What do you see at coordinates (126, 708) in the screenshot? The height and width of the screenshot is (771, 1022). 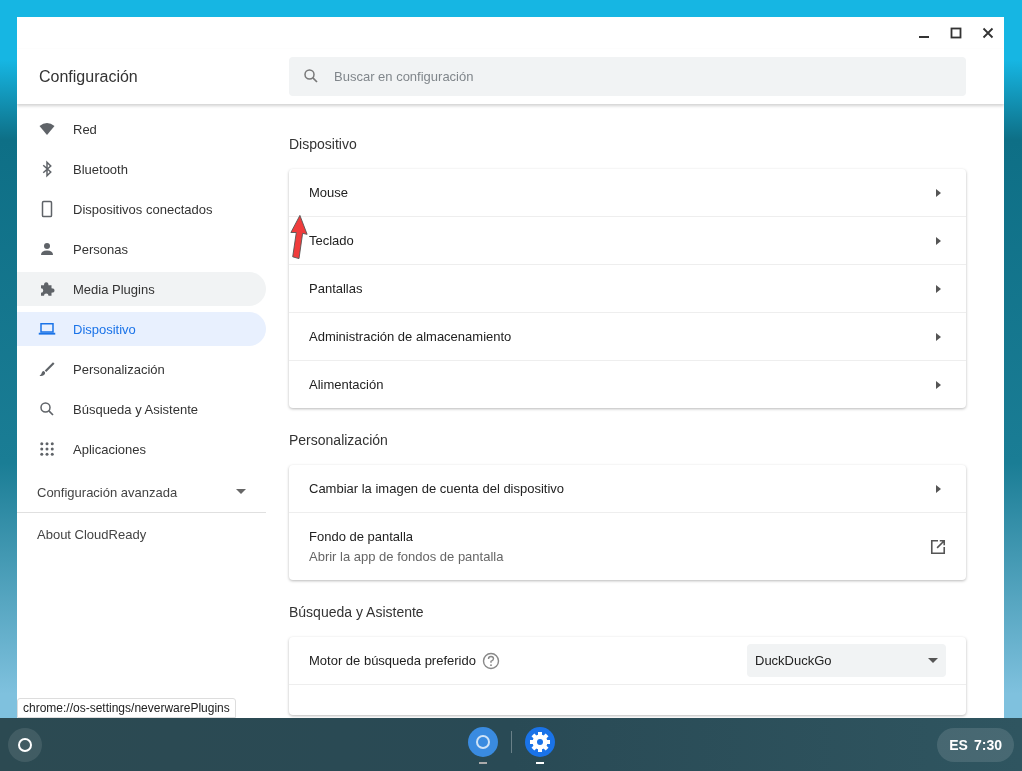 I see `status-url: chrome://os-settings/neverwarePlugins` at bounding box center [126, 708].